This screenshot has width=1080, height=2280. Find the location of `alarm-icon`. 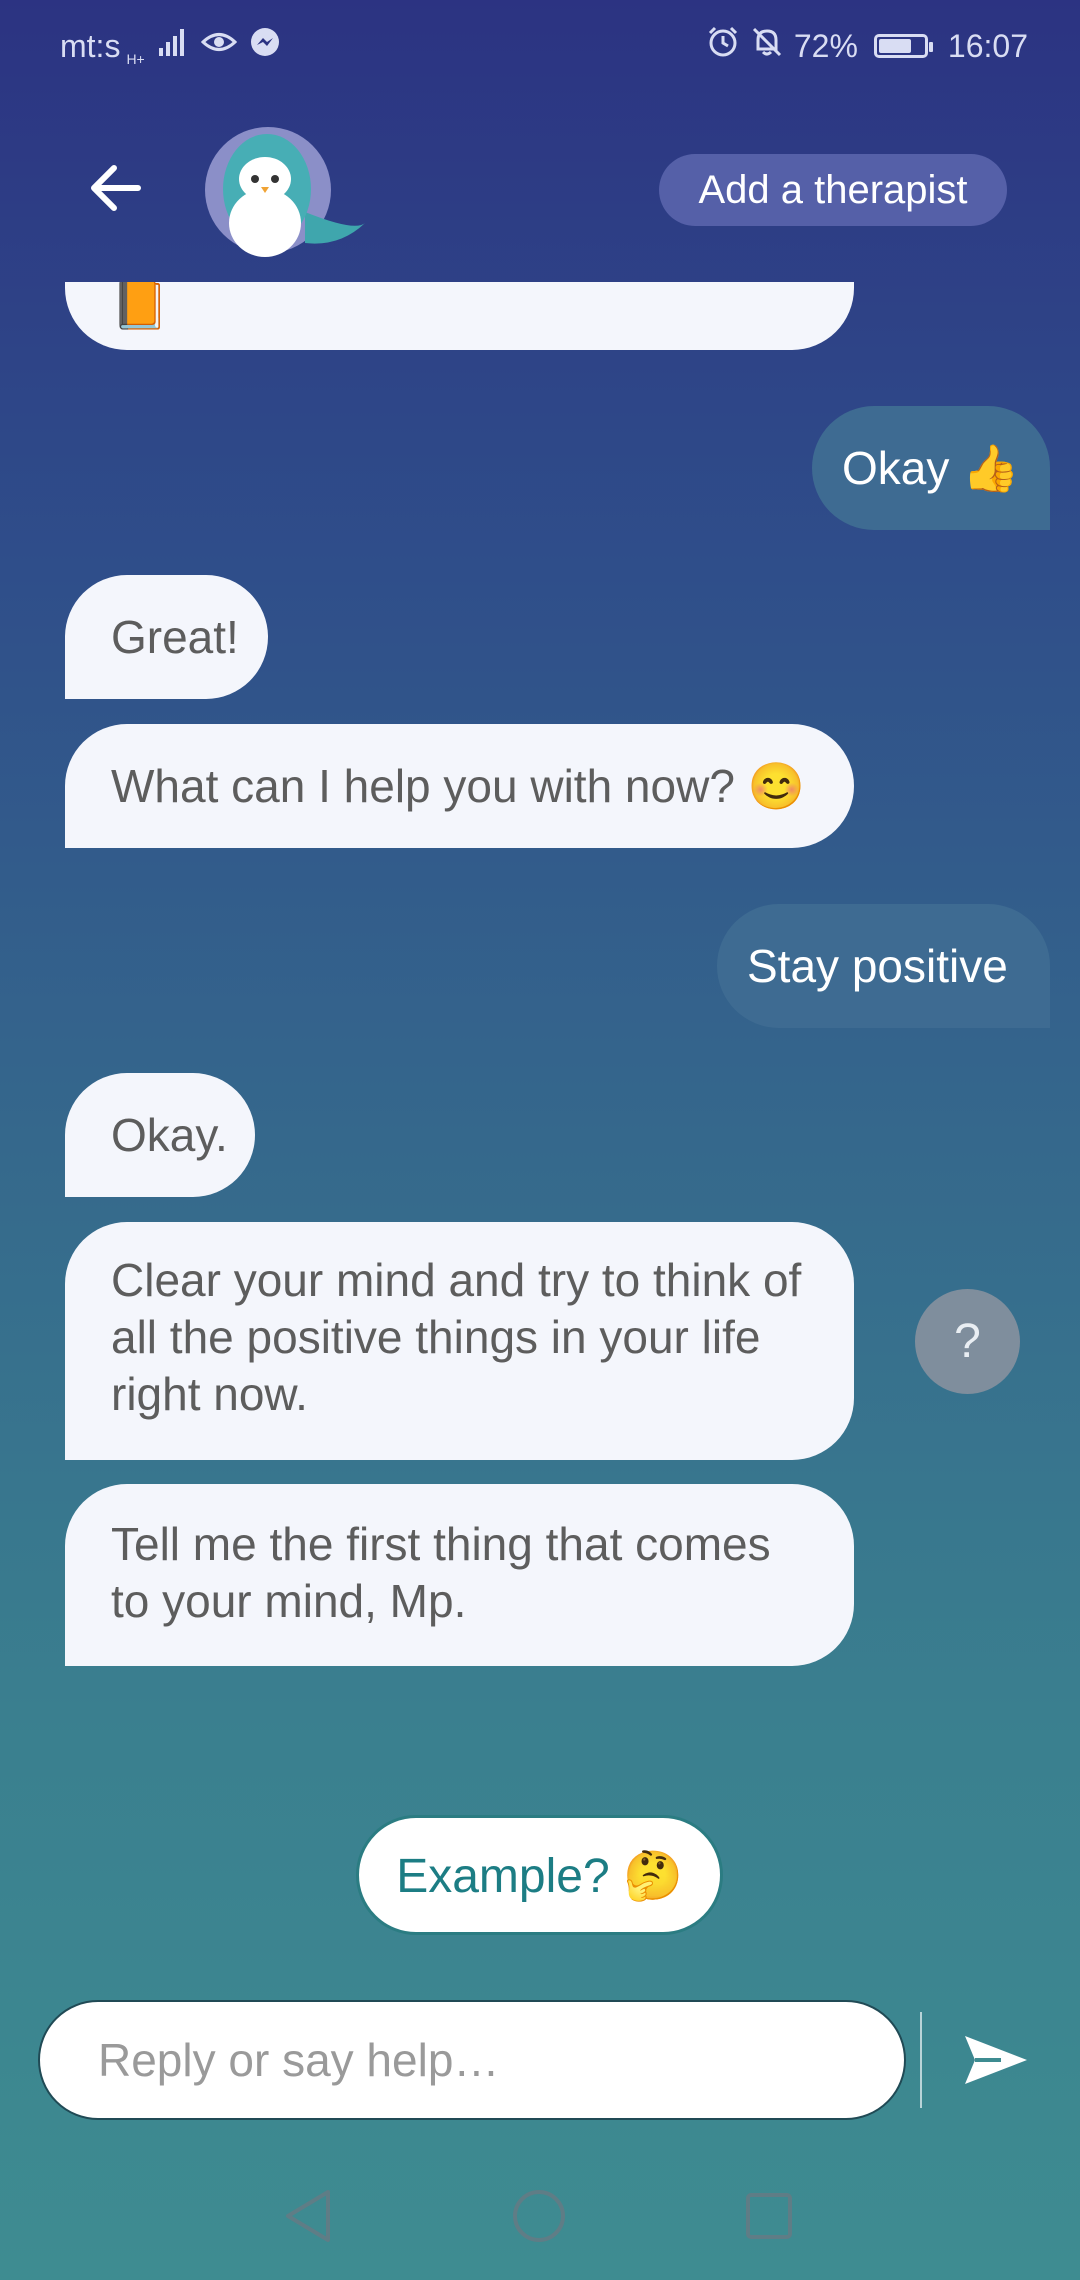

alarm-icon is located at coordinates (723, 46).